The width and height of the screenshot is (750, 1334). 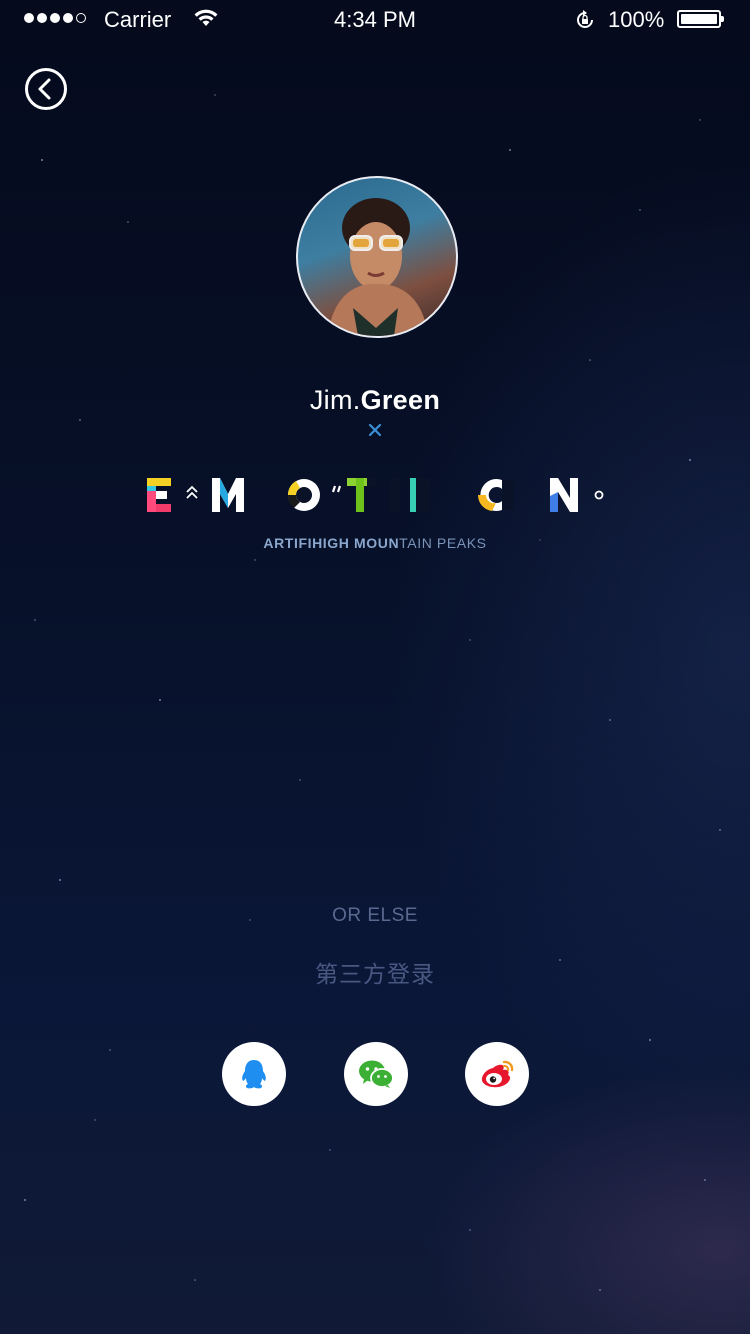 I want to click on back-button, so click(x=46, y=89).